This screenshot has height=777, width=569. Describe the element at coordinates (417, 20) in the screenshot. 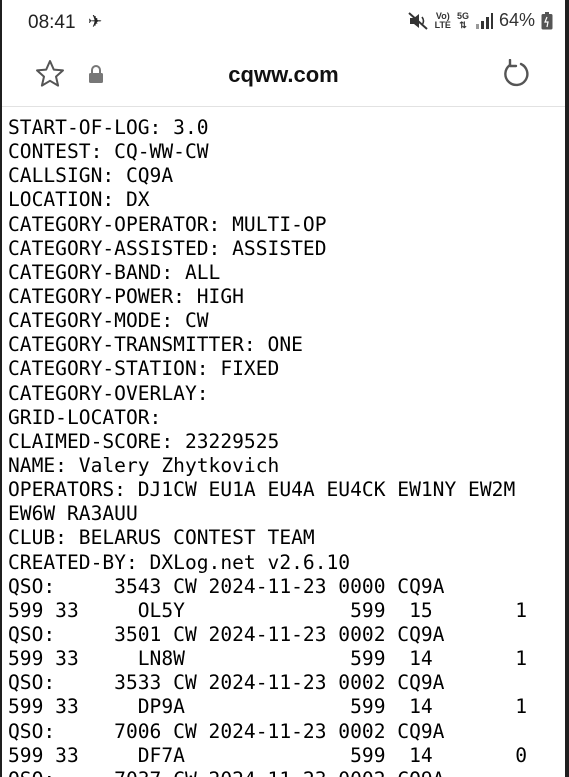

I see `mute-icon` at that location.